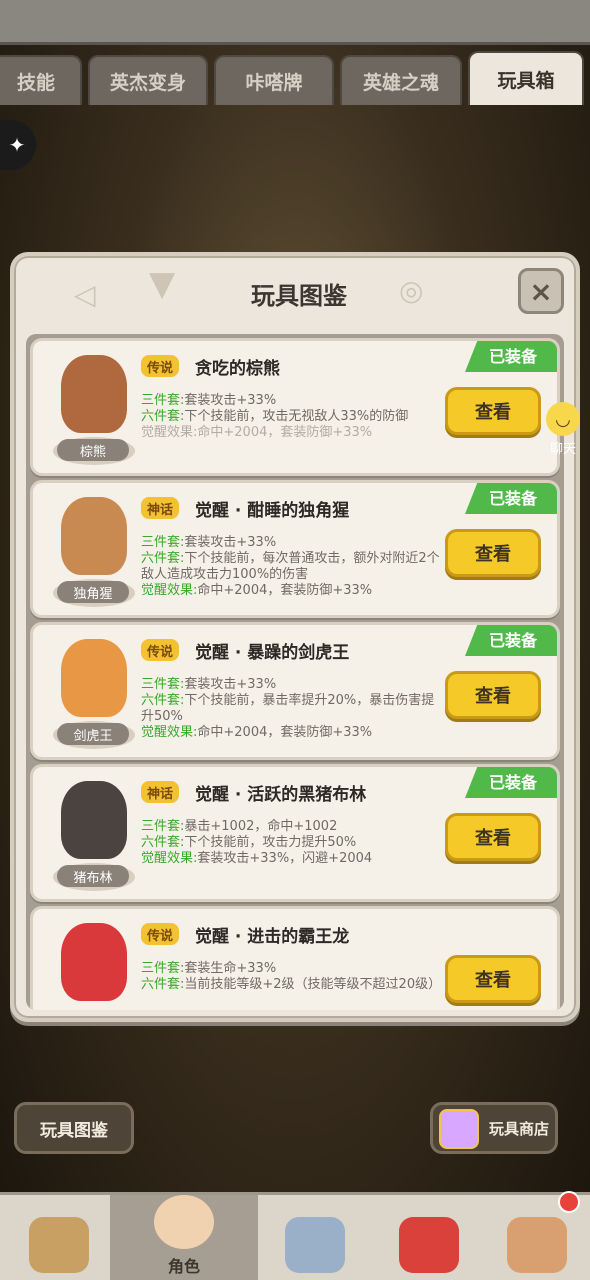  What do you see at coordinates (315, 1245) in the screenshot?
I see `sword-icon` at bounding box center [315, 1245].